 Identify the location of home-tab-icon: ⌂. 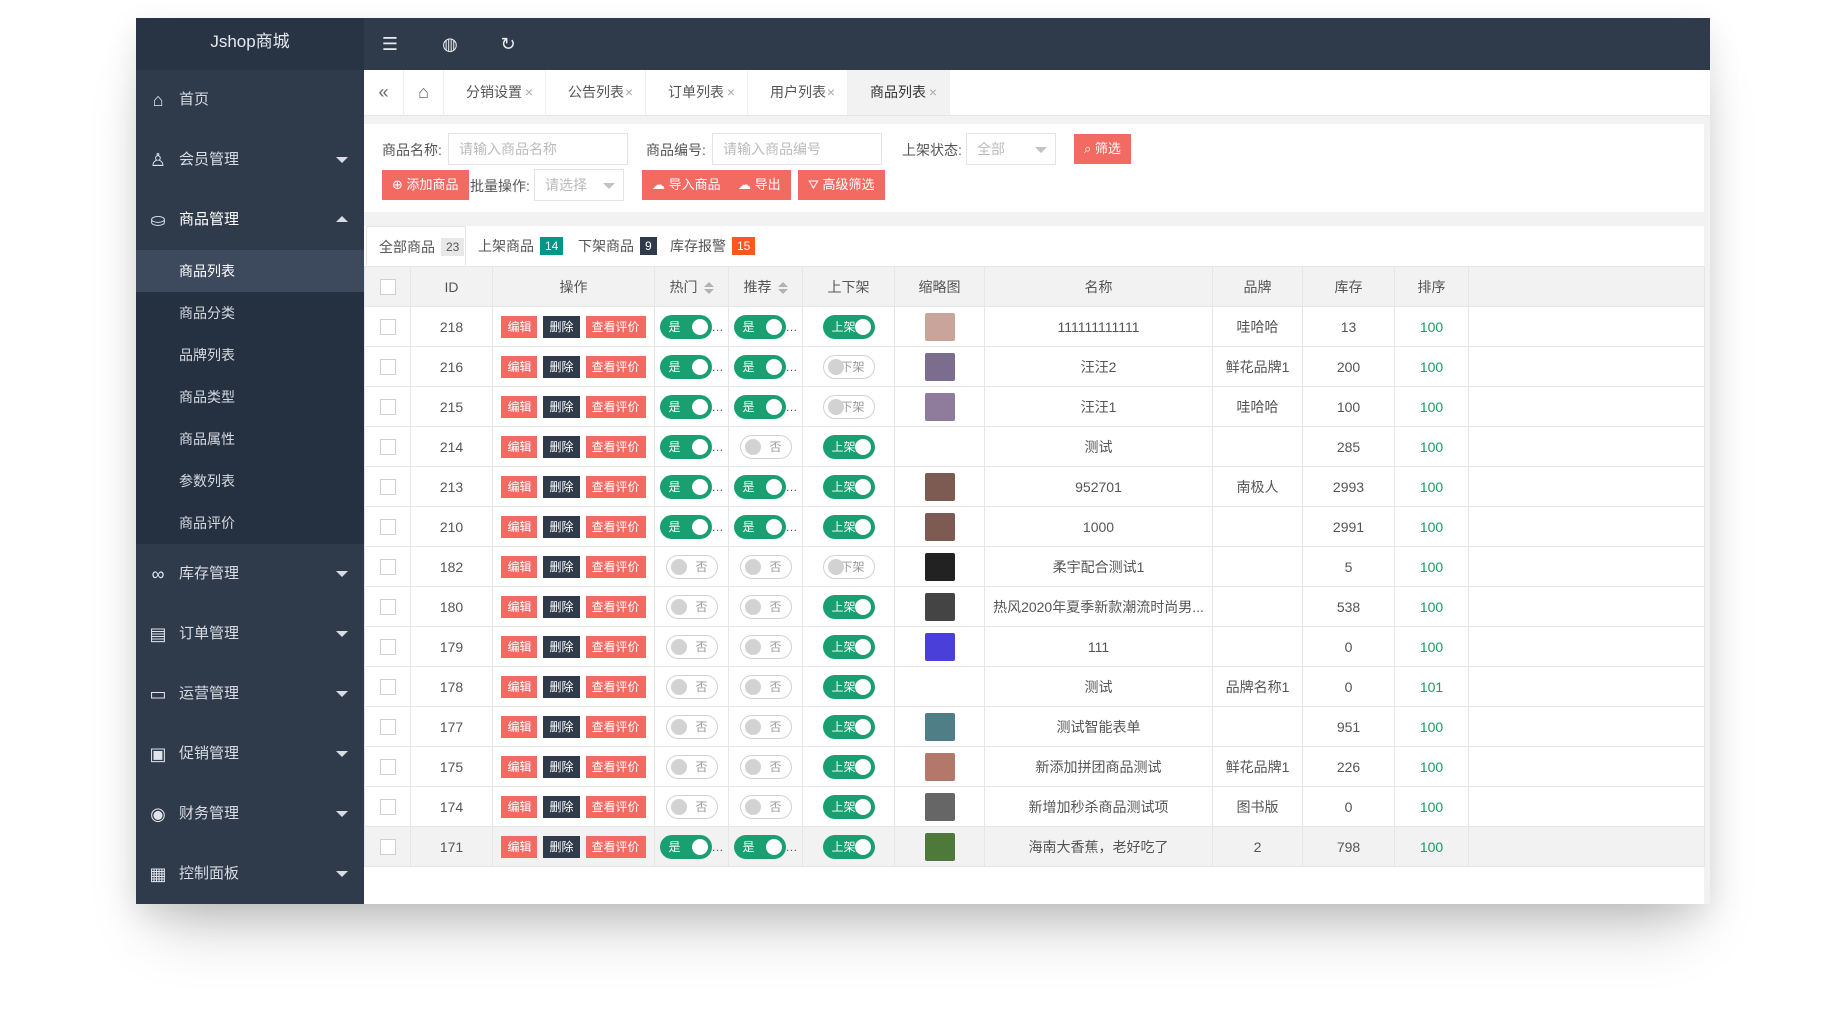
(424, 92).